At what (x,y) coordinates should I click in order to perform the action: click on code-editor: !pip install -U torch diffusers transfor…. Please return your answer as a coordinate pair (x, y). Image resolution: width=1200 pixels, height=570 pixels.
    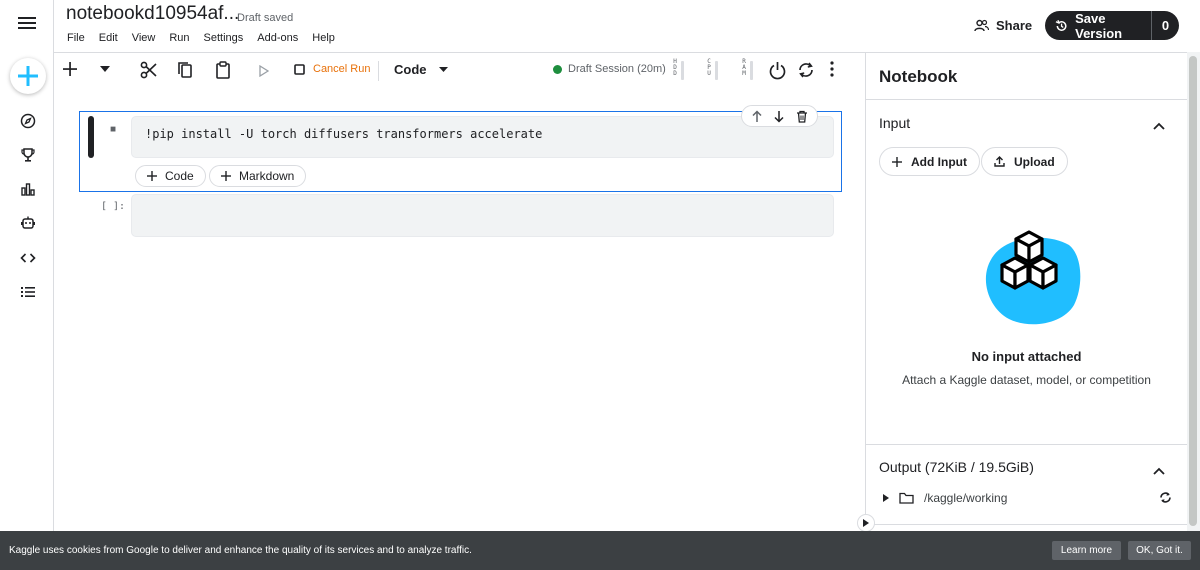
    Looking at the image, I should click on (482, 137).